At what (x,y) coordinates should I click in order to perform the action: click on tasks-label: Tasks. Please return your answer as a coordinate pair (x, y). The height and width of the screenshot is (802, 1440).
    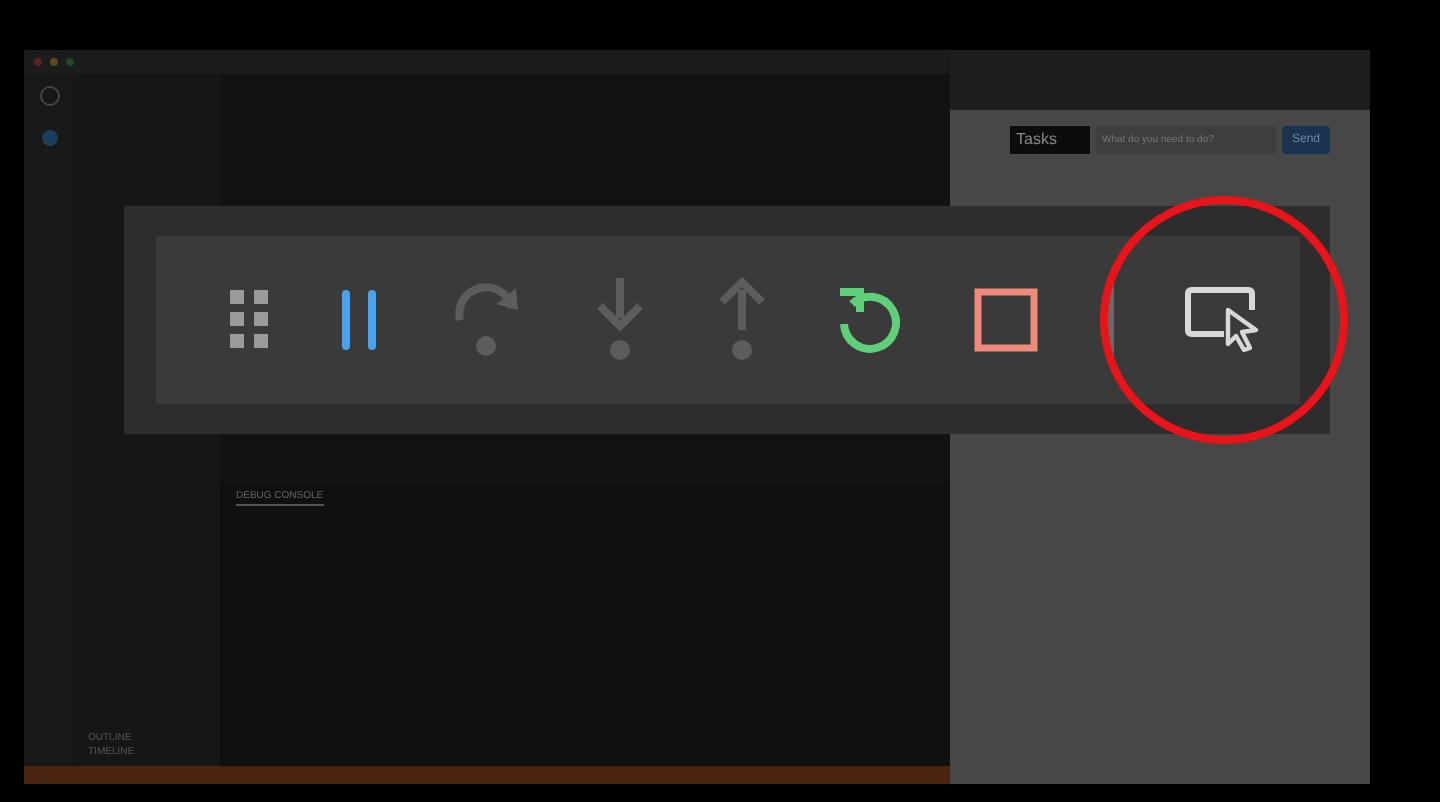
    Looking at the image, I should click on (1050, 140).